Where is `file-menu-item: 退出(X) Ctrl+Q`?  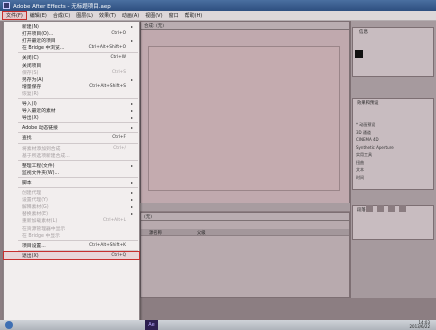
file-menu-item: 退出(X) Ctrl+Q is located at coordinates (71, 255).